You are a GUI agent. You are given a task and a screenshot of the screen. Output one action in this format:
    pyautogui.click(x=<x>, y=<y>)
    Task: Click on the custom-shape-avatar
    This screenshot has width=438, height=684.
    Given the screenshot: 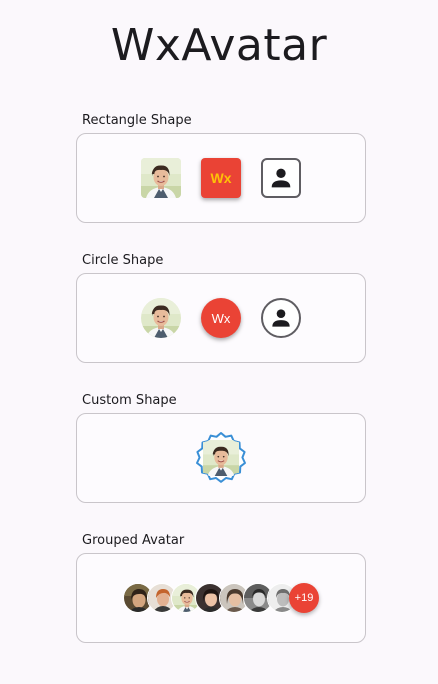 What is the action you would take?
    pyautogui.click(x=221, y=458)
    